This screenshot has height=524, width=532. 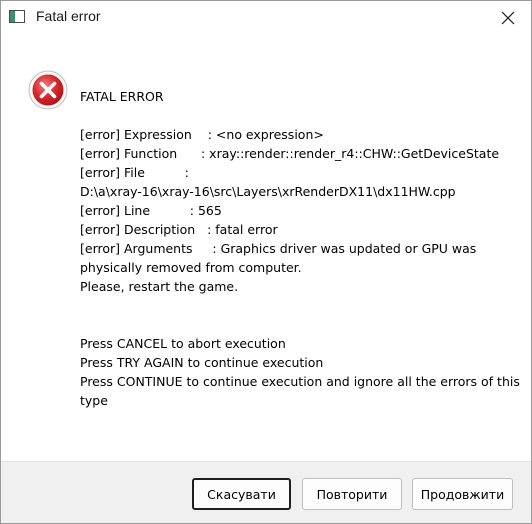 I want to click on close-icon, so click(x=508, y=17).